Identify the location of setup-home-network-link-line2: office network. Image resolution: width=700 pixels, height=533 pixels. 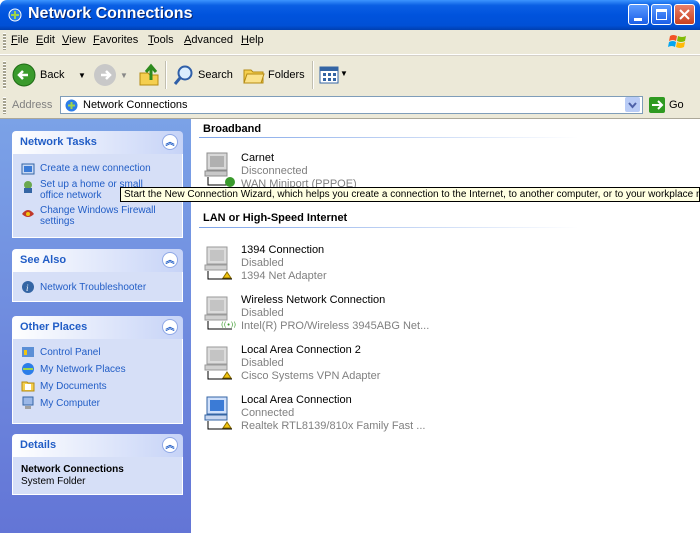
(71, 195).